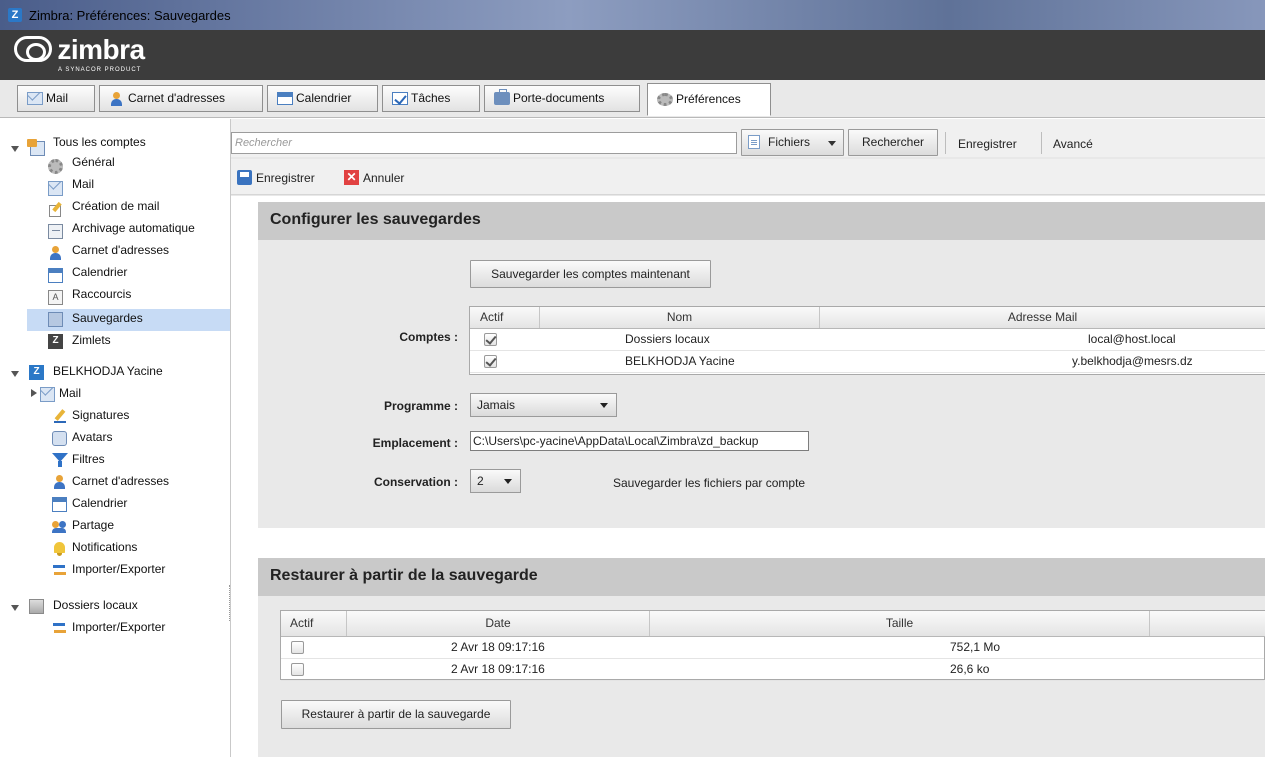  Describe the element at coordinates (351, 177) in the screenshot. I see `close-icon: ✕` at that location.